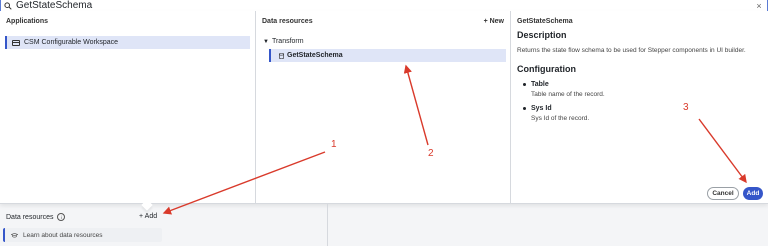 Image resolution: width=768 pixels, height=246 pixels. I want to click on caret-down-icon: ▼, so click(266, 42).